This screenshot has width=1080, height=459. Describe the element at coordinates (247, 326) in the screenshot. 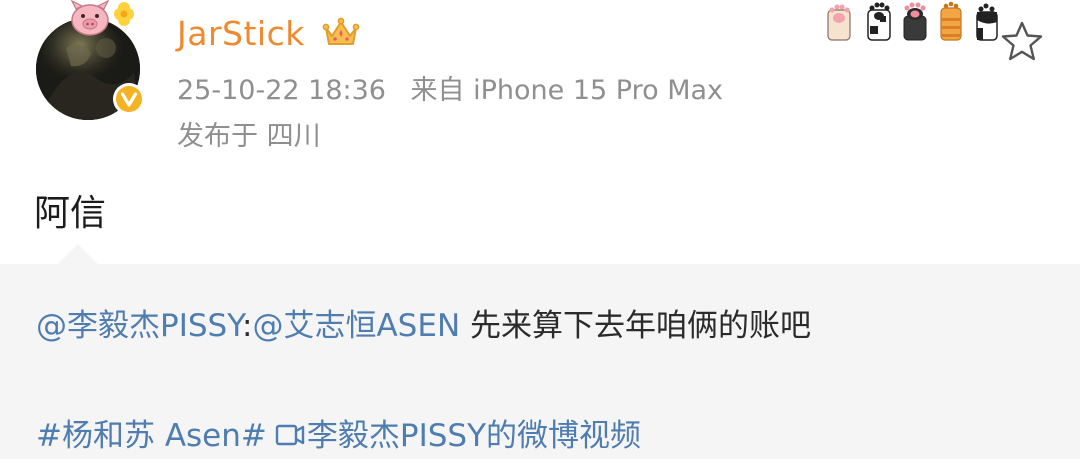

I see `repost-colon: :` at that location.